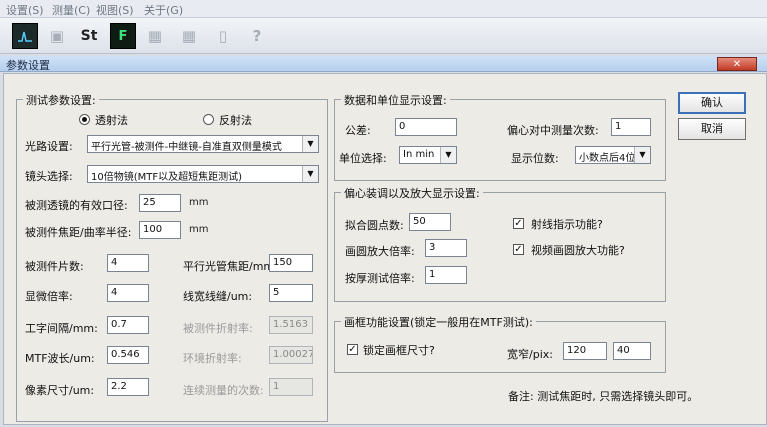 This screenshot has height=427, width=767. I want to click on light-path-value: 平行光管-被测件-中继镜-自准直双侧量模式, so click(186, 147).